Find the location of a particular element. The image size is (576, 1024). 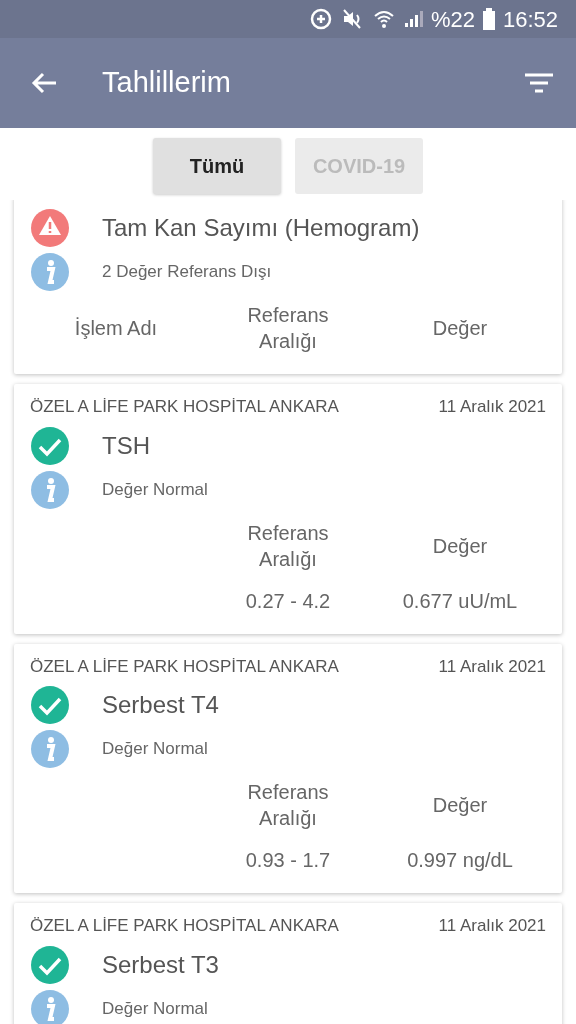

battery-icon is located at coordinates (488, 19).